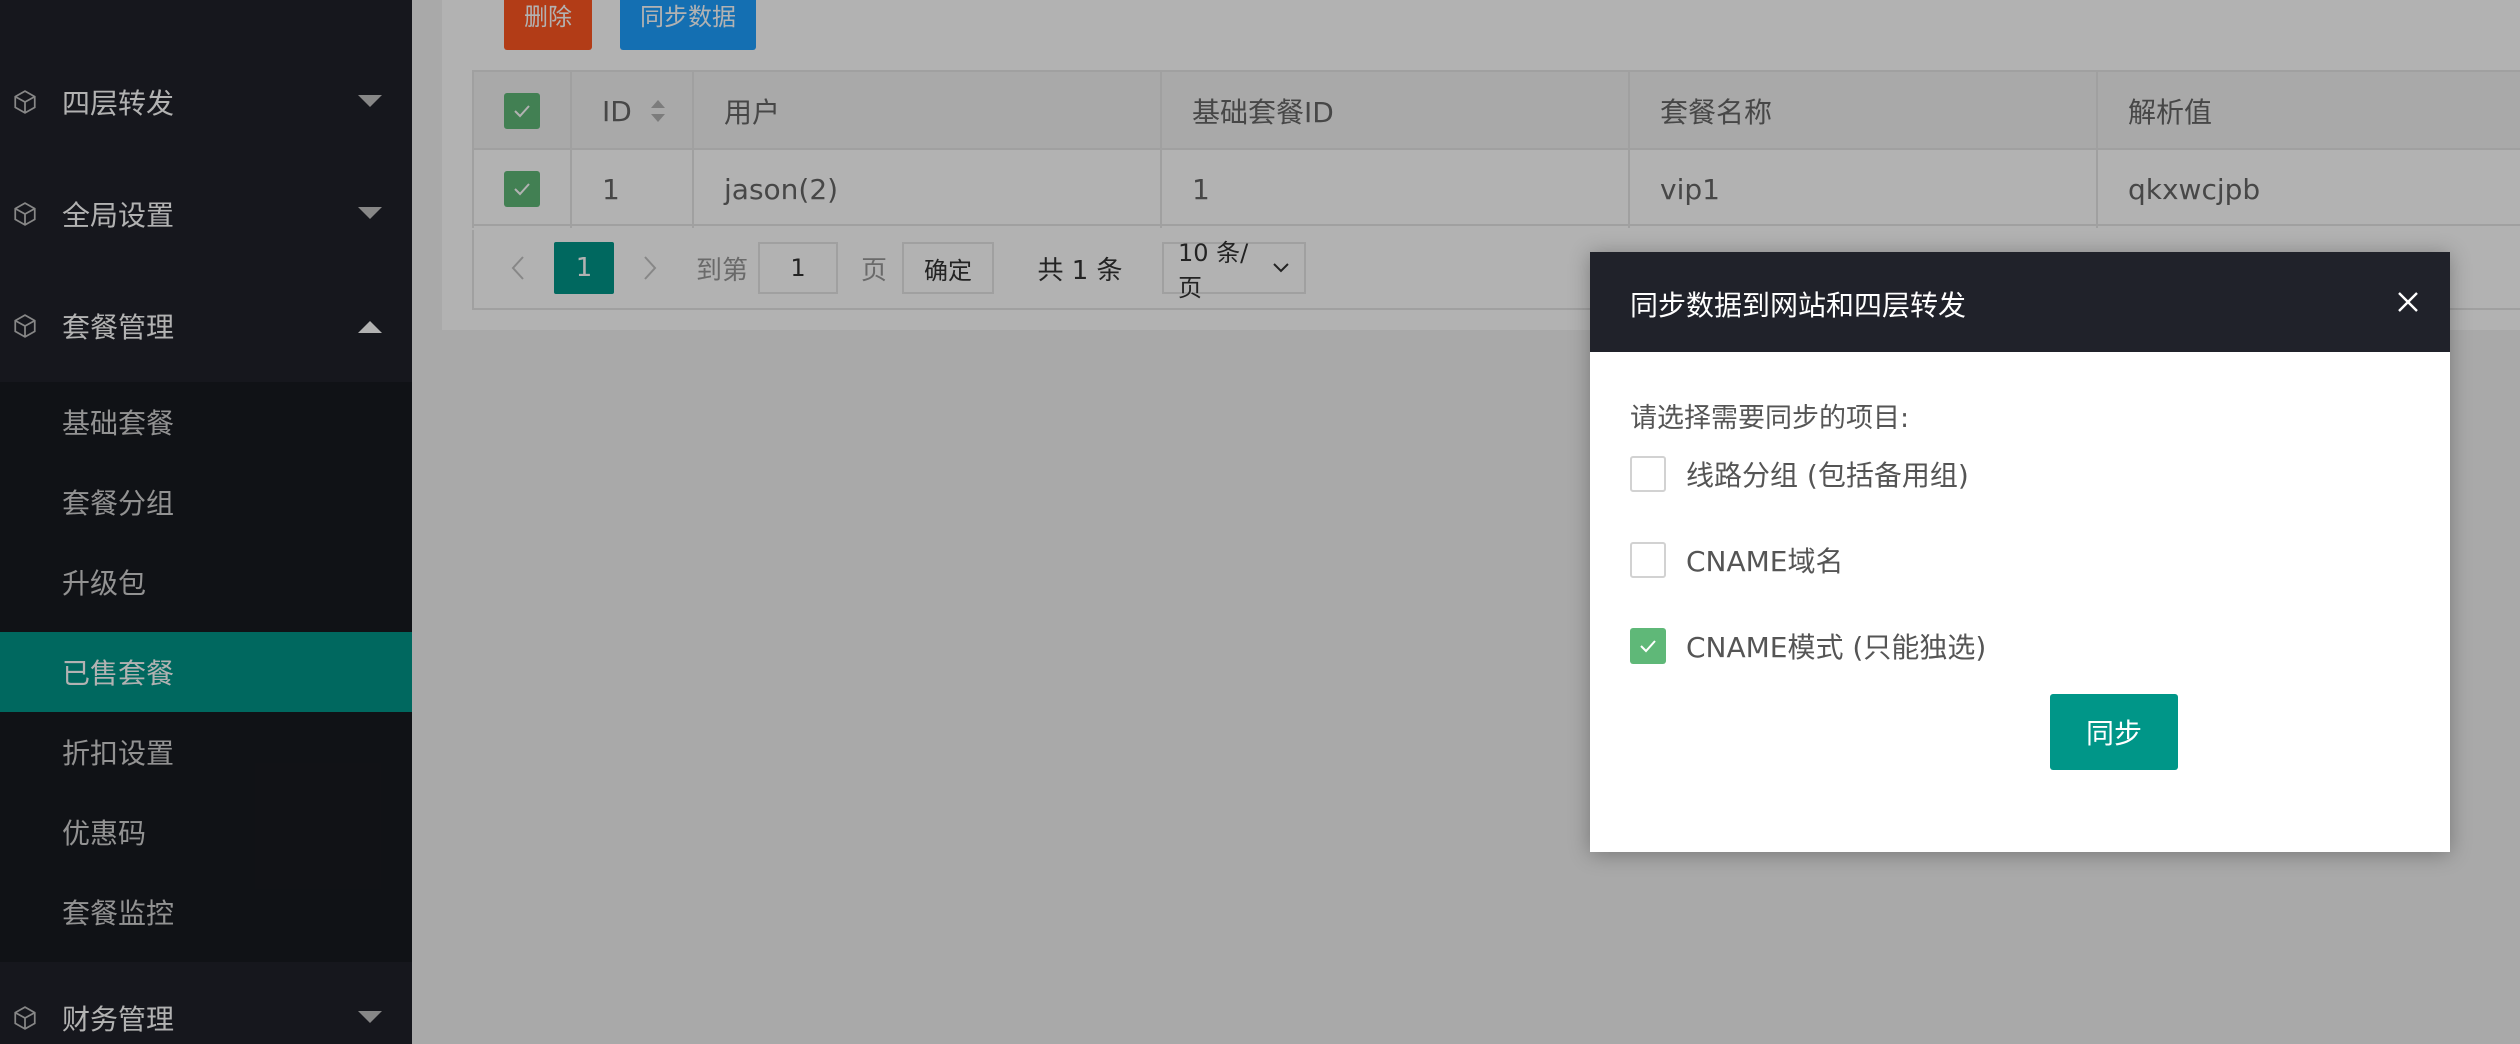  I want to click on dialog-prompt: 请选择需要同步的项目:, so click(1770, 418).